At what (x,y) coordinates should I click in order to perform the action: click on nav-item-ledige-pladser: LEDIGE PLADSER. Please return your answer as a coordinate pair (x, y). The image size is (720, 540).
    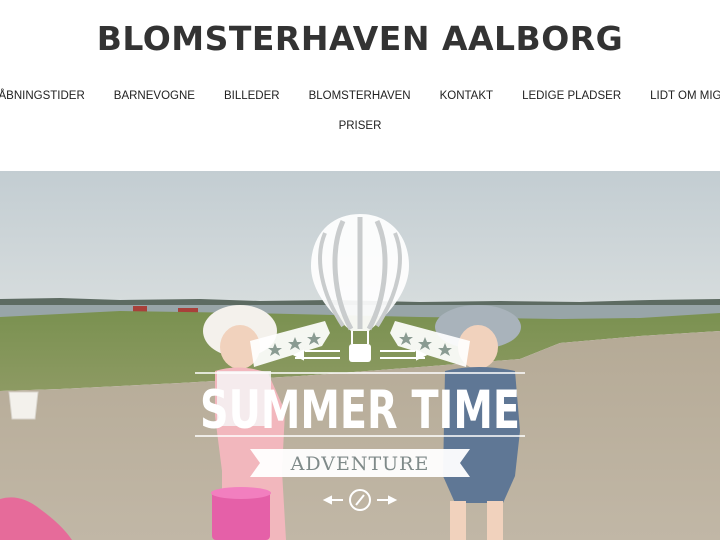
    Looking at the image, I should click on (572, 96).